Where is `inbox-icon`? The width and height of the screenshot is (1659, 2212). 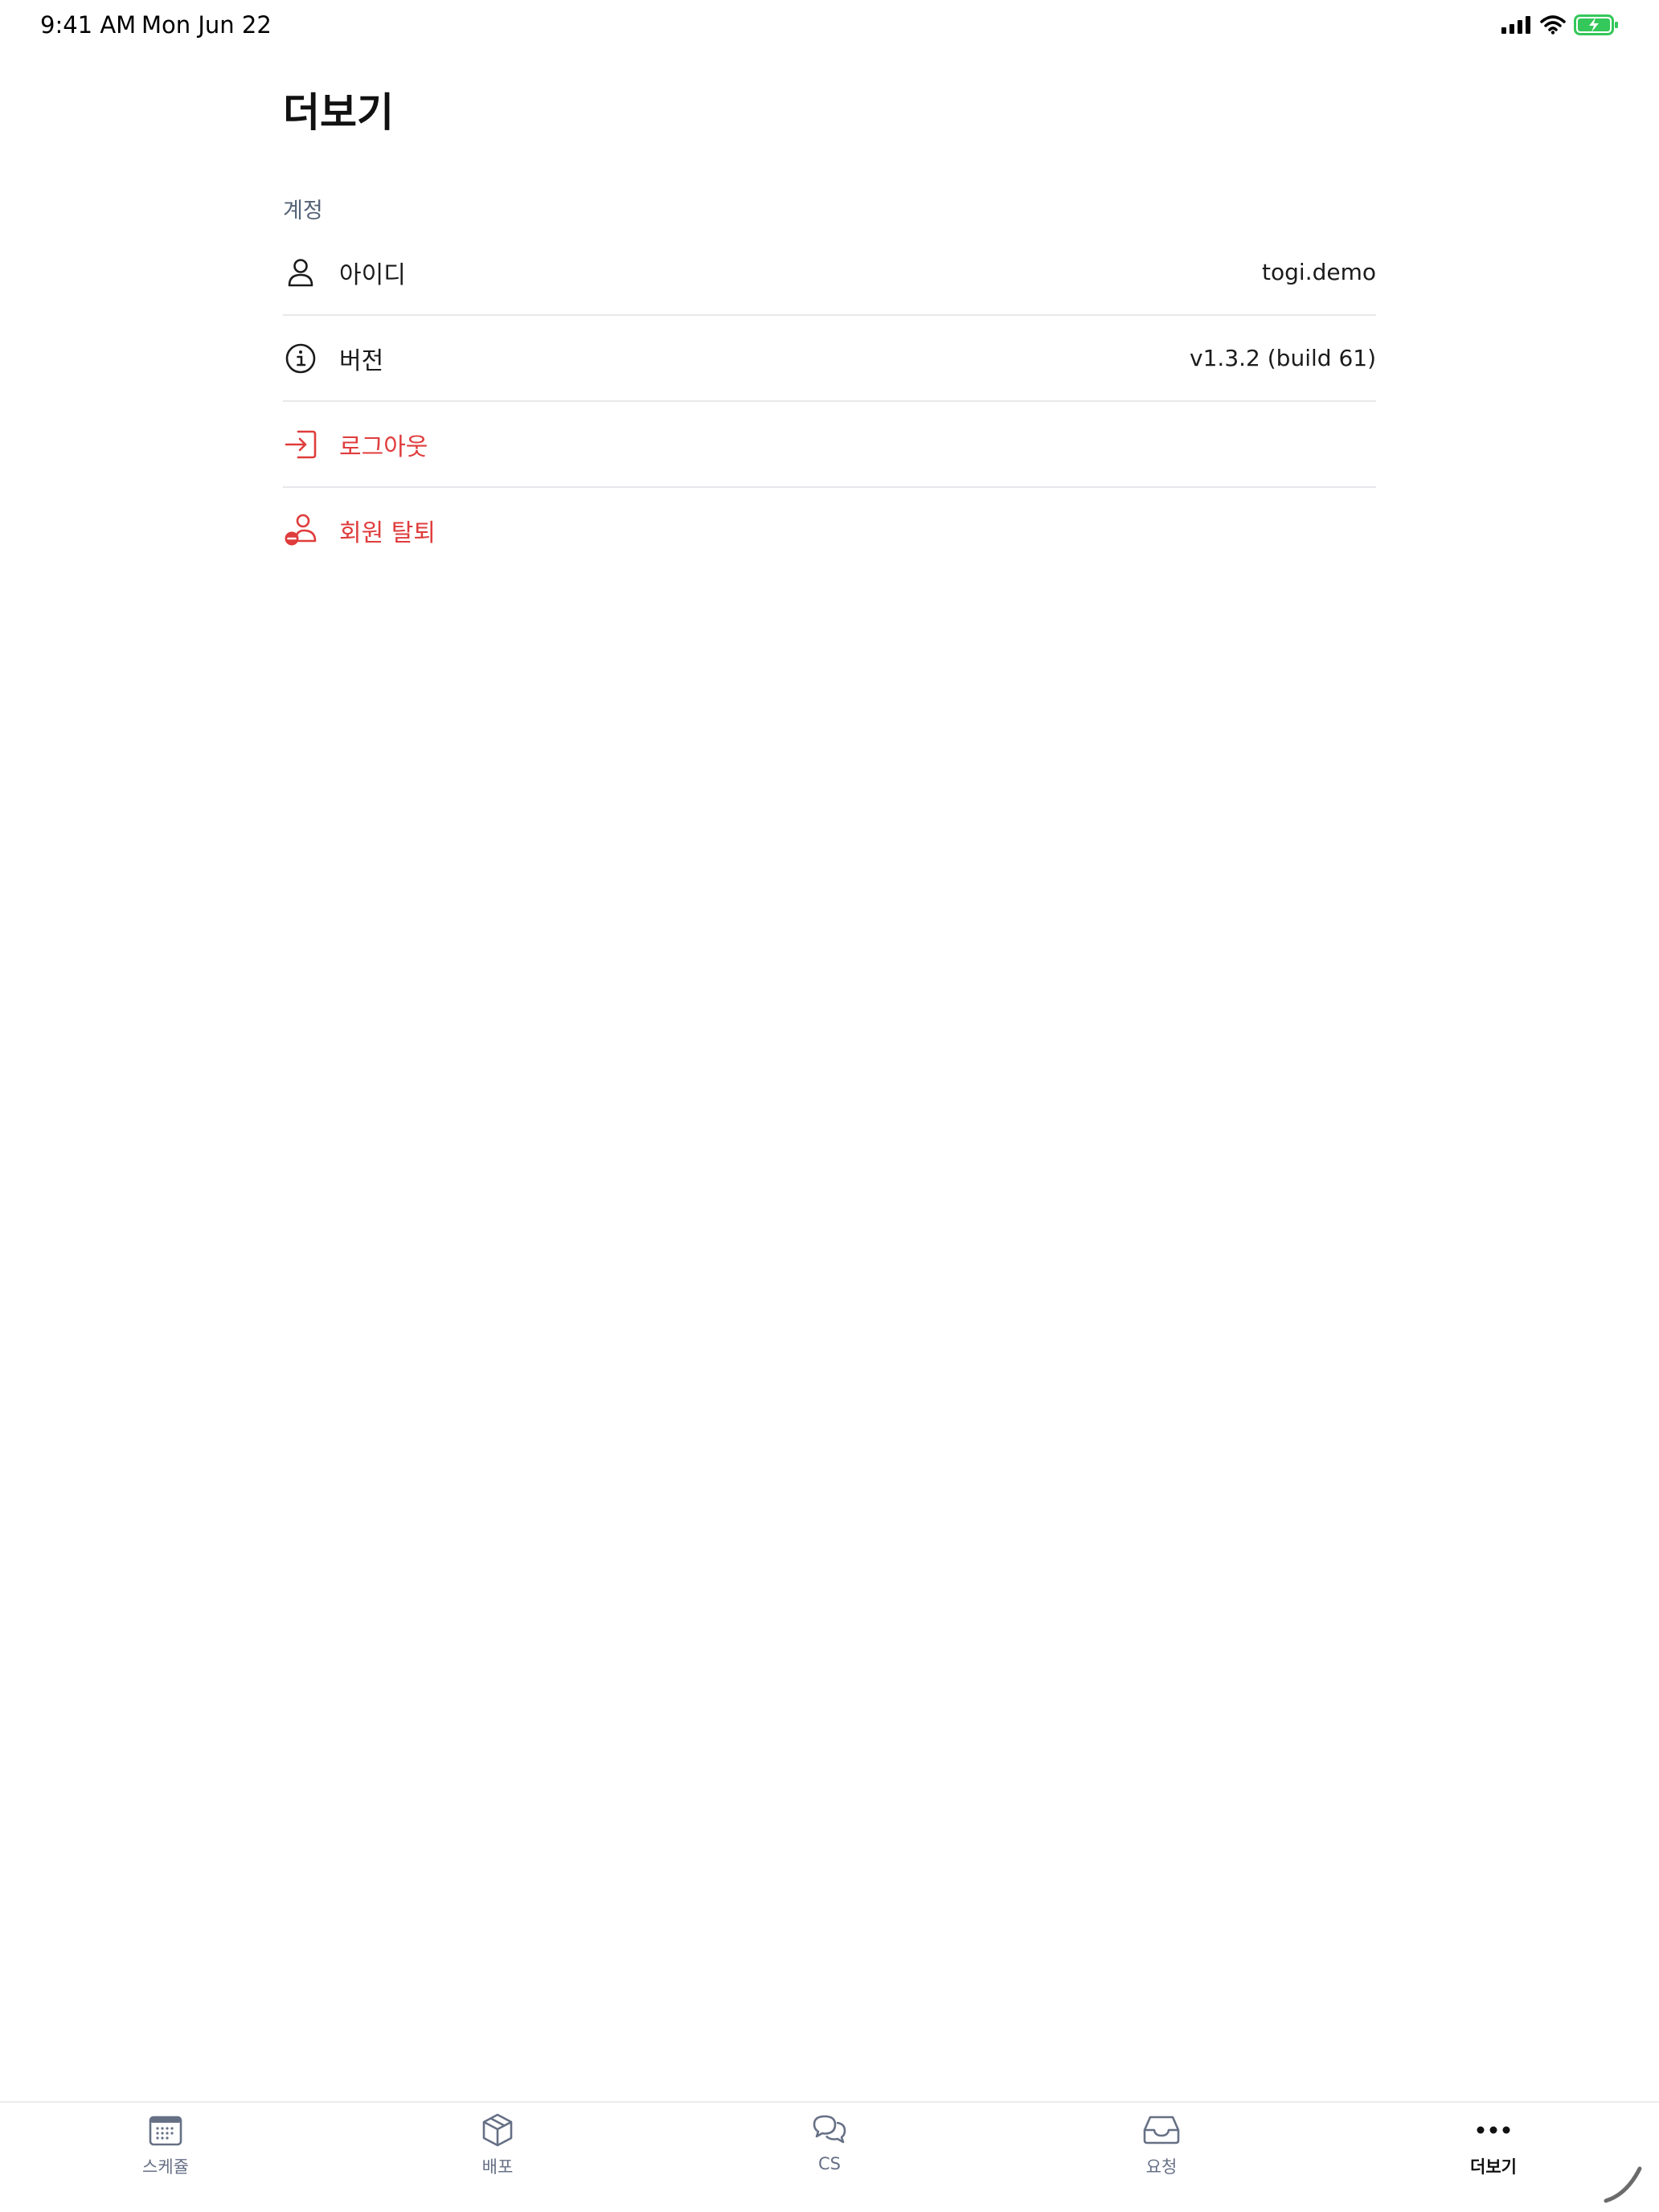 inbox-icon is located at coordinates (1161, 2130).